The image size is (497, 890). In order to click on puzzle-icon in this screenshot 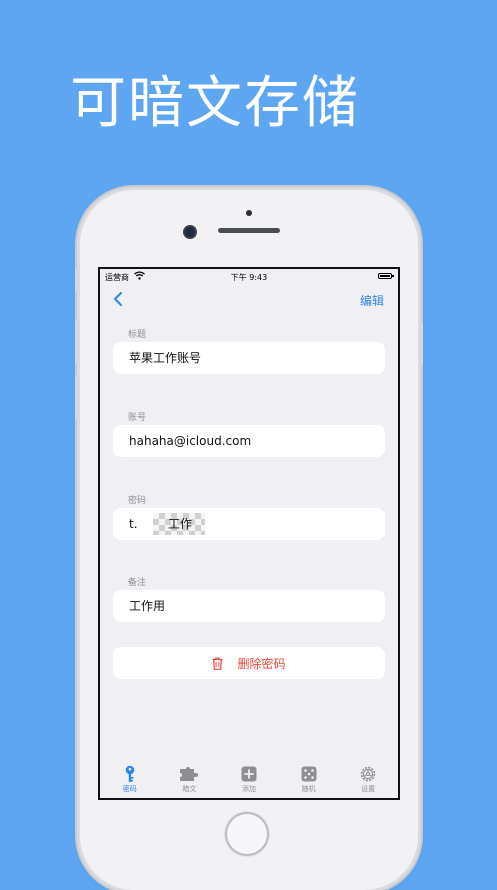, I will do `click(189, 774)`.